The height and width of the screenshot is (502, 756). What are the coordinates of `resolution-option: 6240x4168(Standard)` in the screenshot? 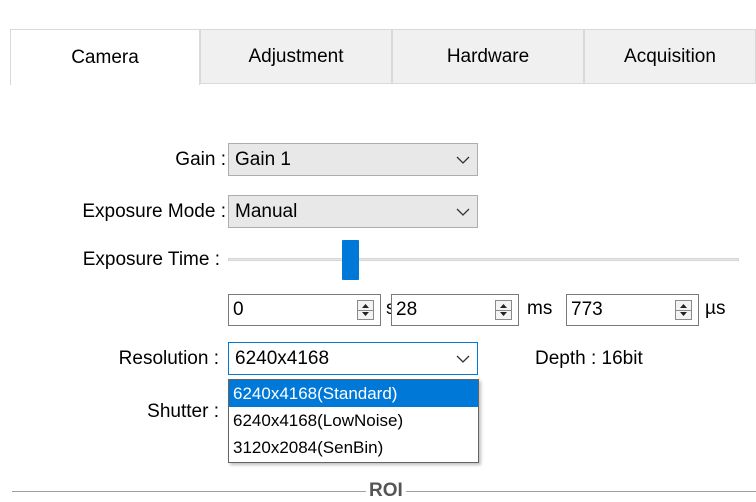 It's located at (353, 393).